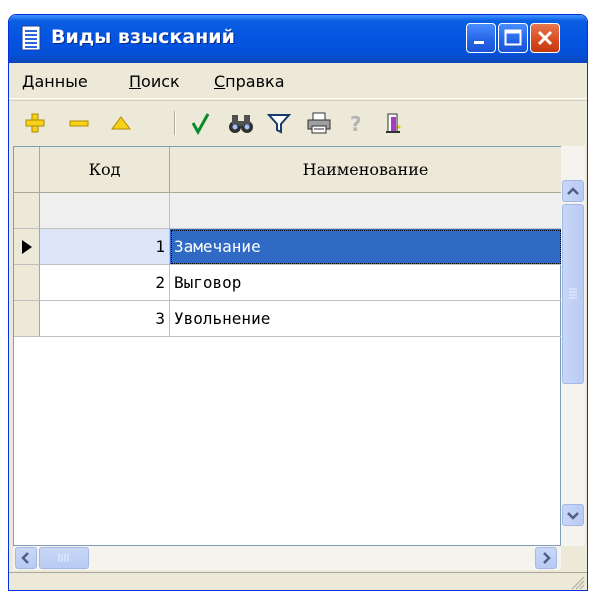 This screenshot has height=600, width=597. What do you see at coordinates (298, 39) in the screenshot?
I see `title-bar: Виды взысканий` at bounding box center [298, 39].